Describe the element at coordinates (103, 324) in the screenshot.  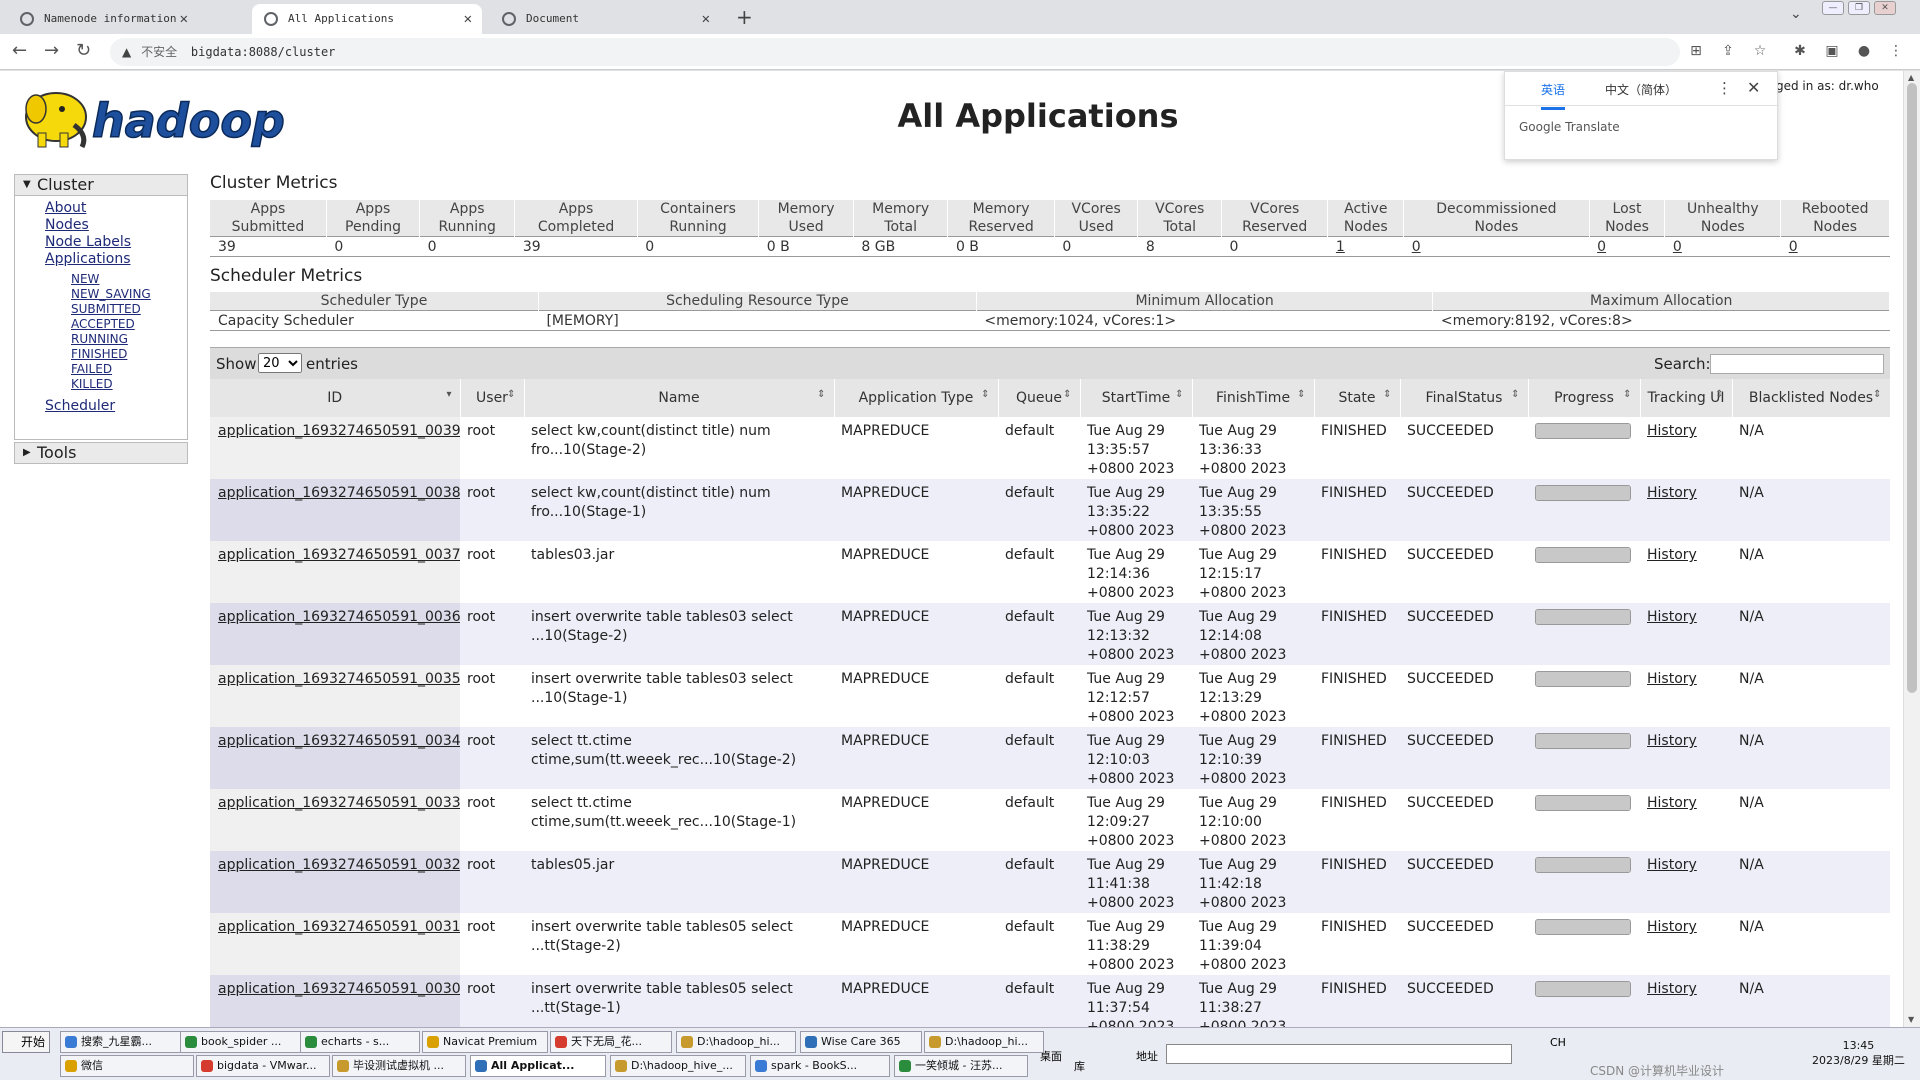
I see `sidebar-state-accepted: ACCEPTED` at that location.